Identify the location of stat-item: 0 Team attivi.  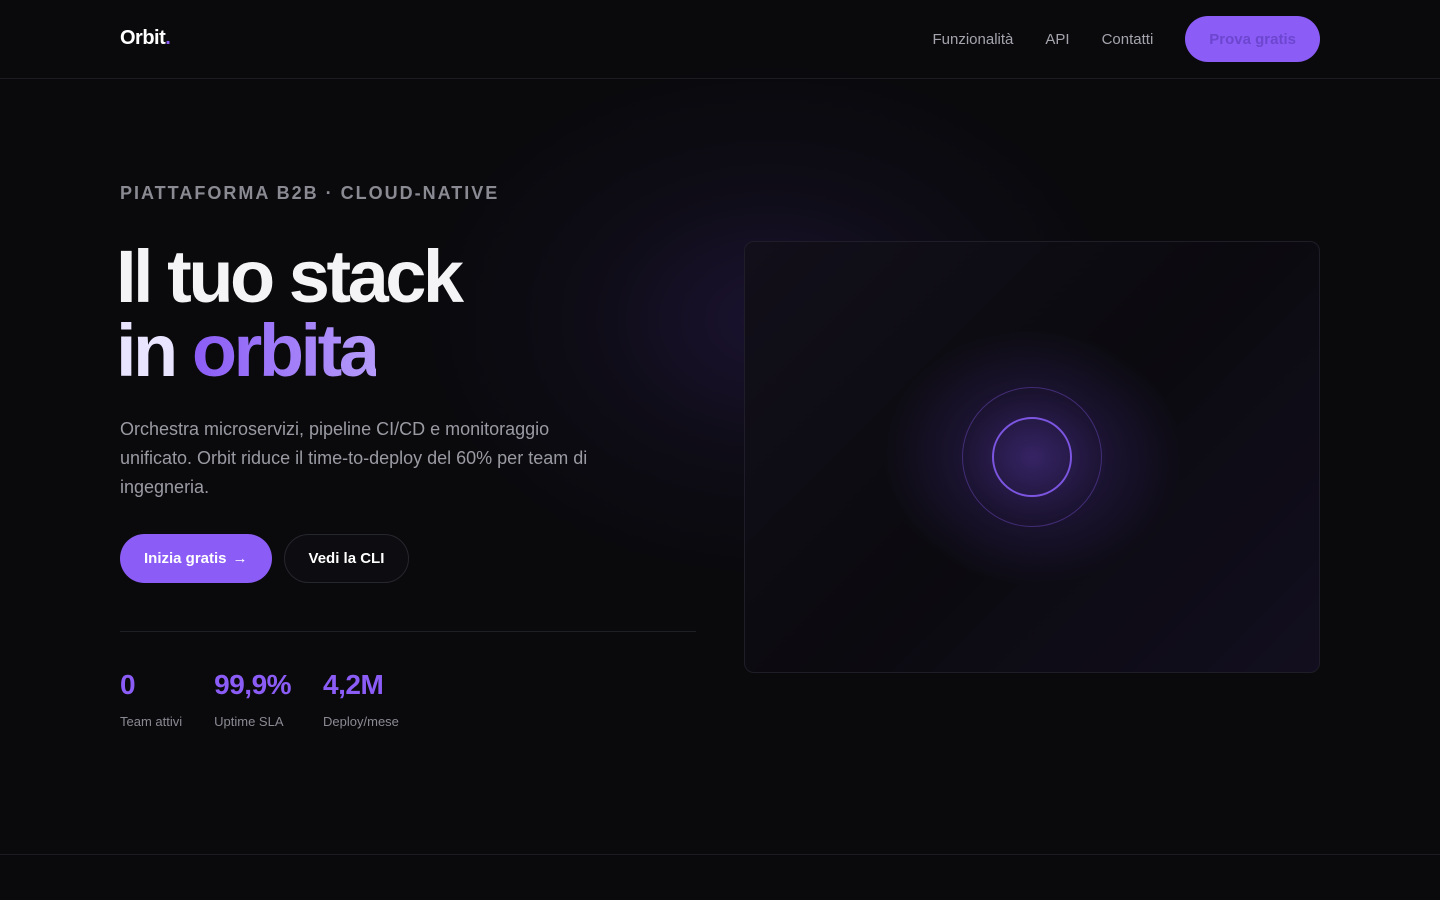
(151, 698).